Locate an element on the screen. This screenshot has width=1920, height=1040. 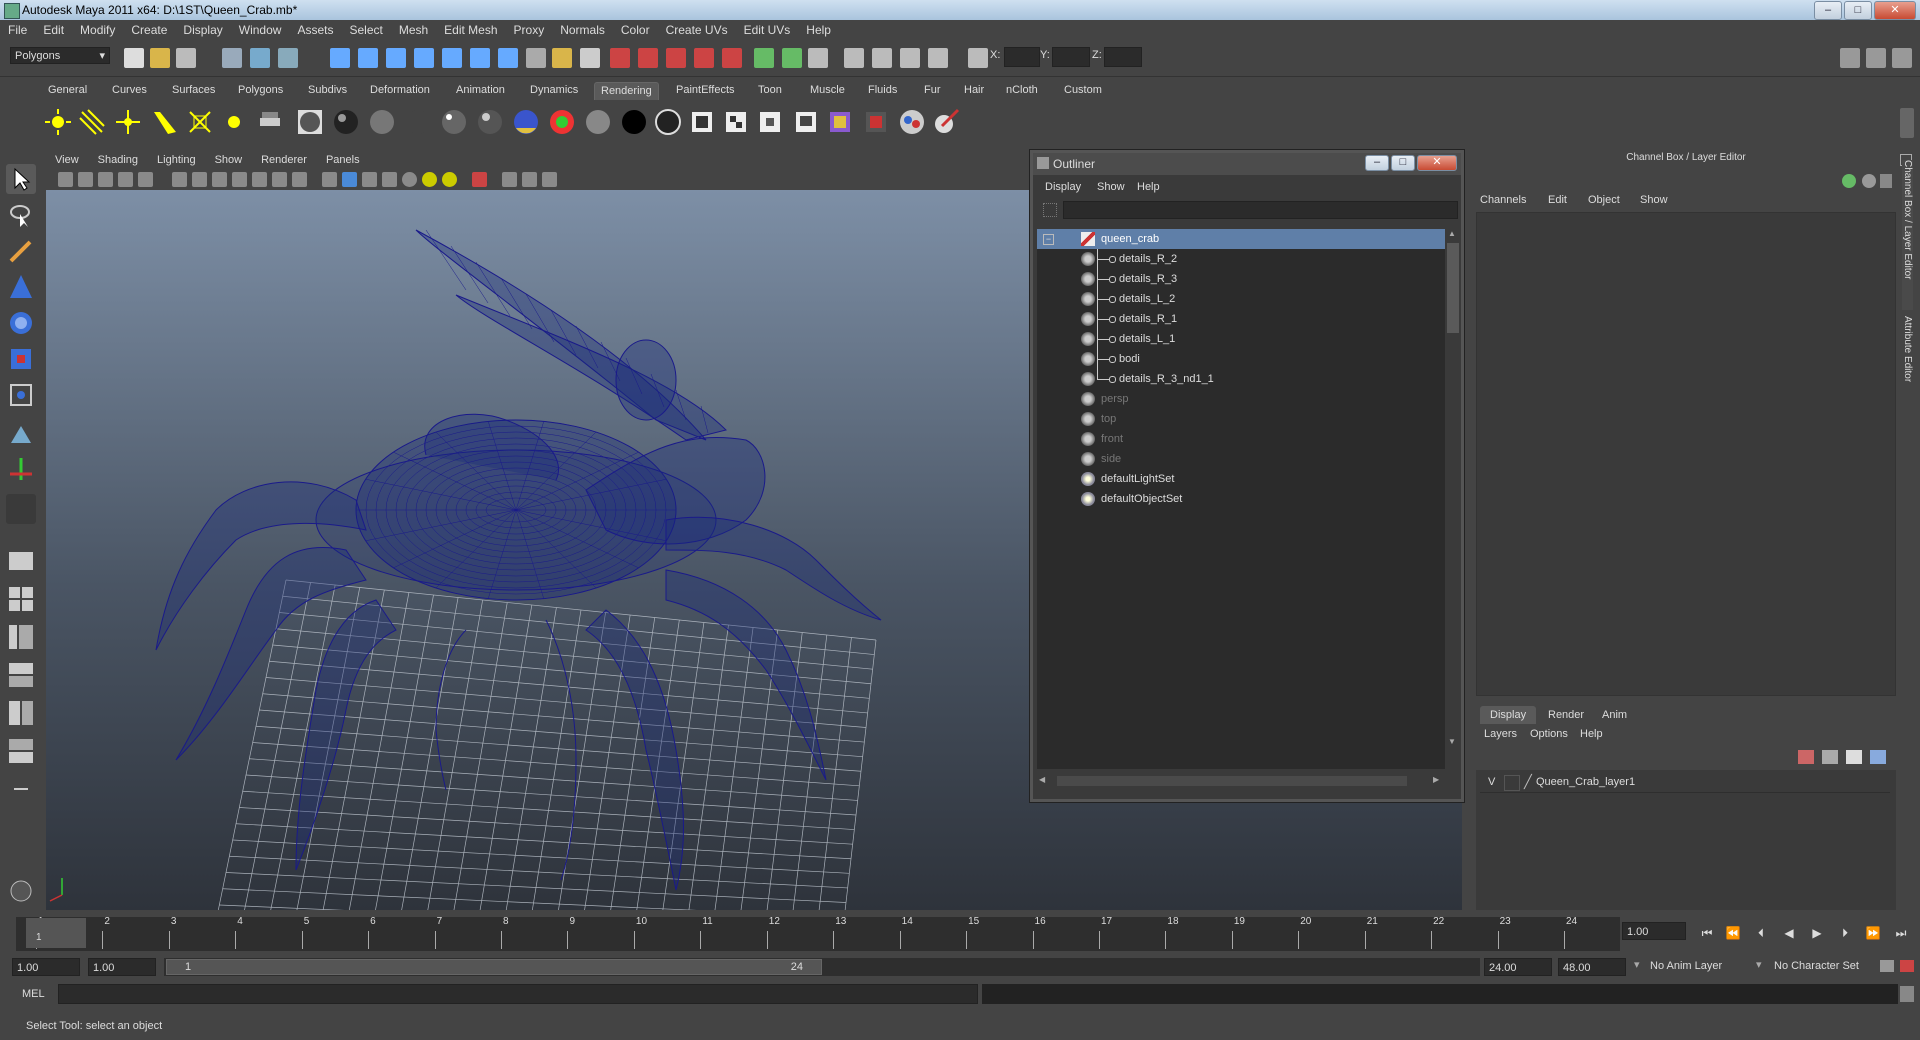
new-scene-icon is located at coordinates (134, 58).